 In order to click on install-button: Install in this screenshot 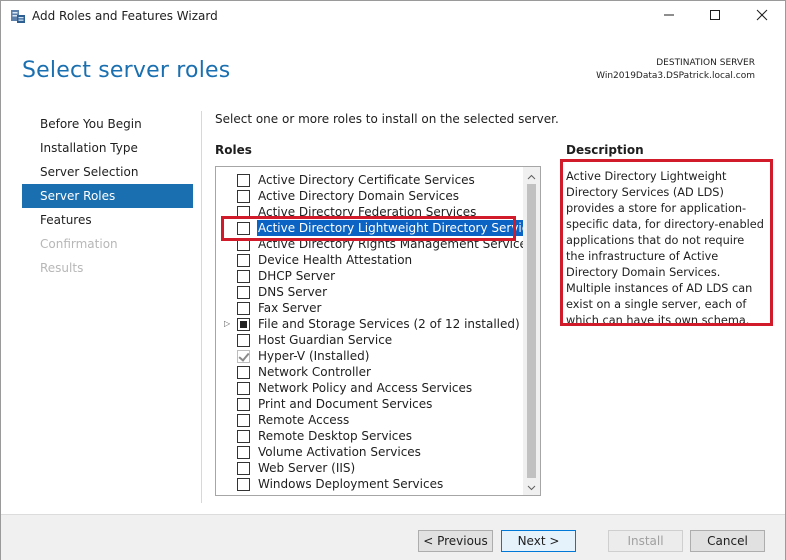, I will do `click(645, 541)`.